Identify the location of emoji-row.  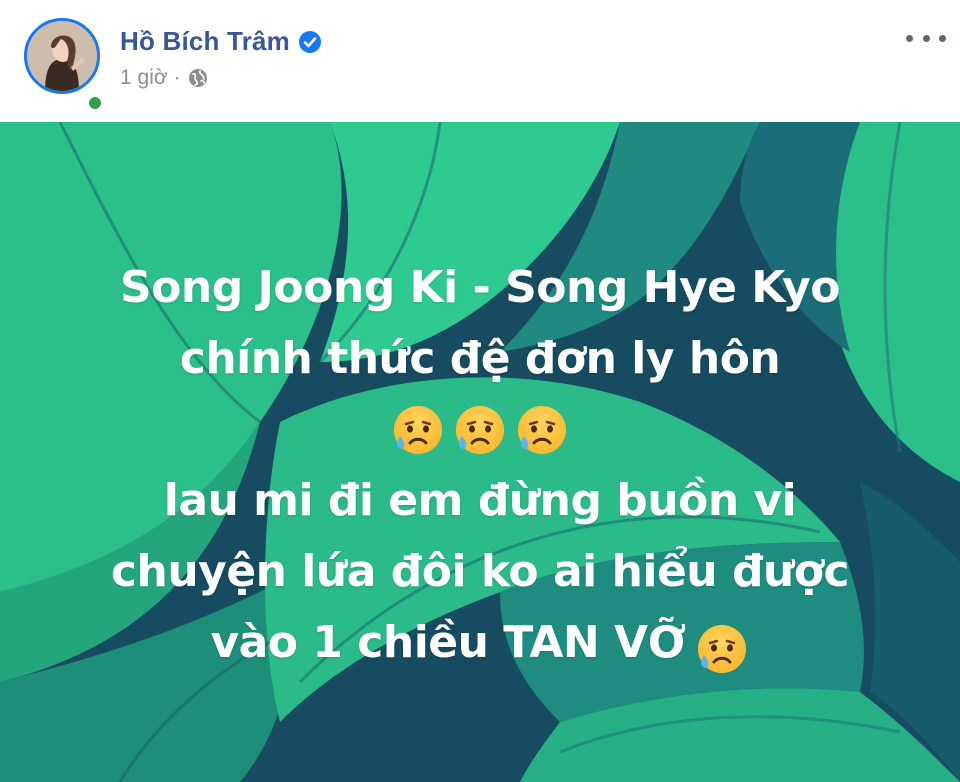
(480, 429).